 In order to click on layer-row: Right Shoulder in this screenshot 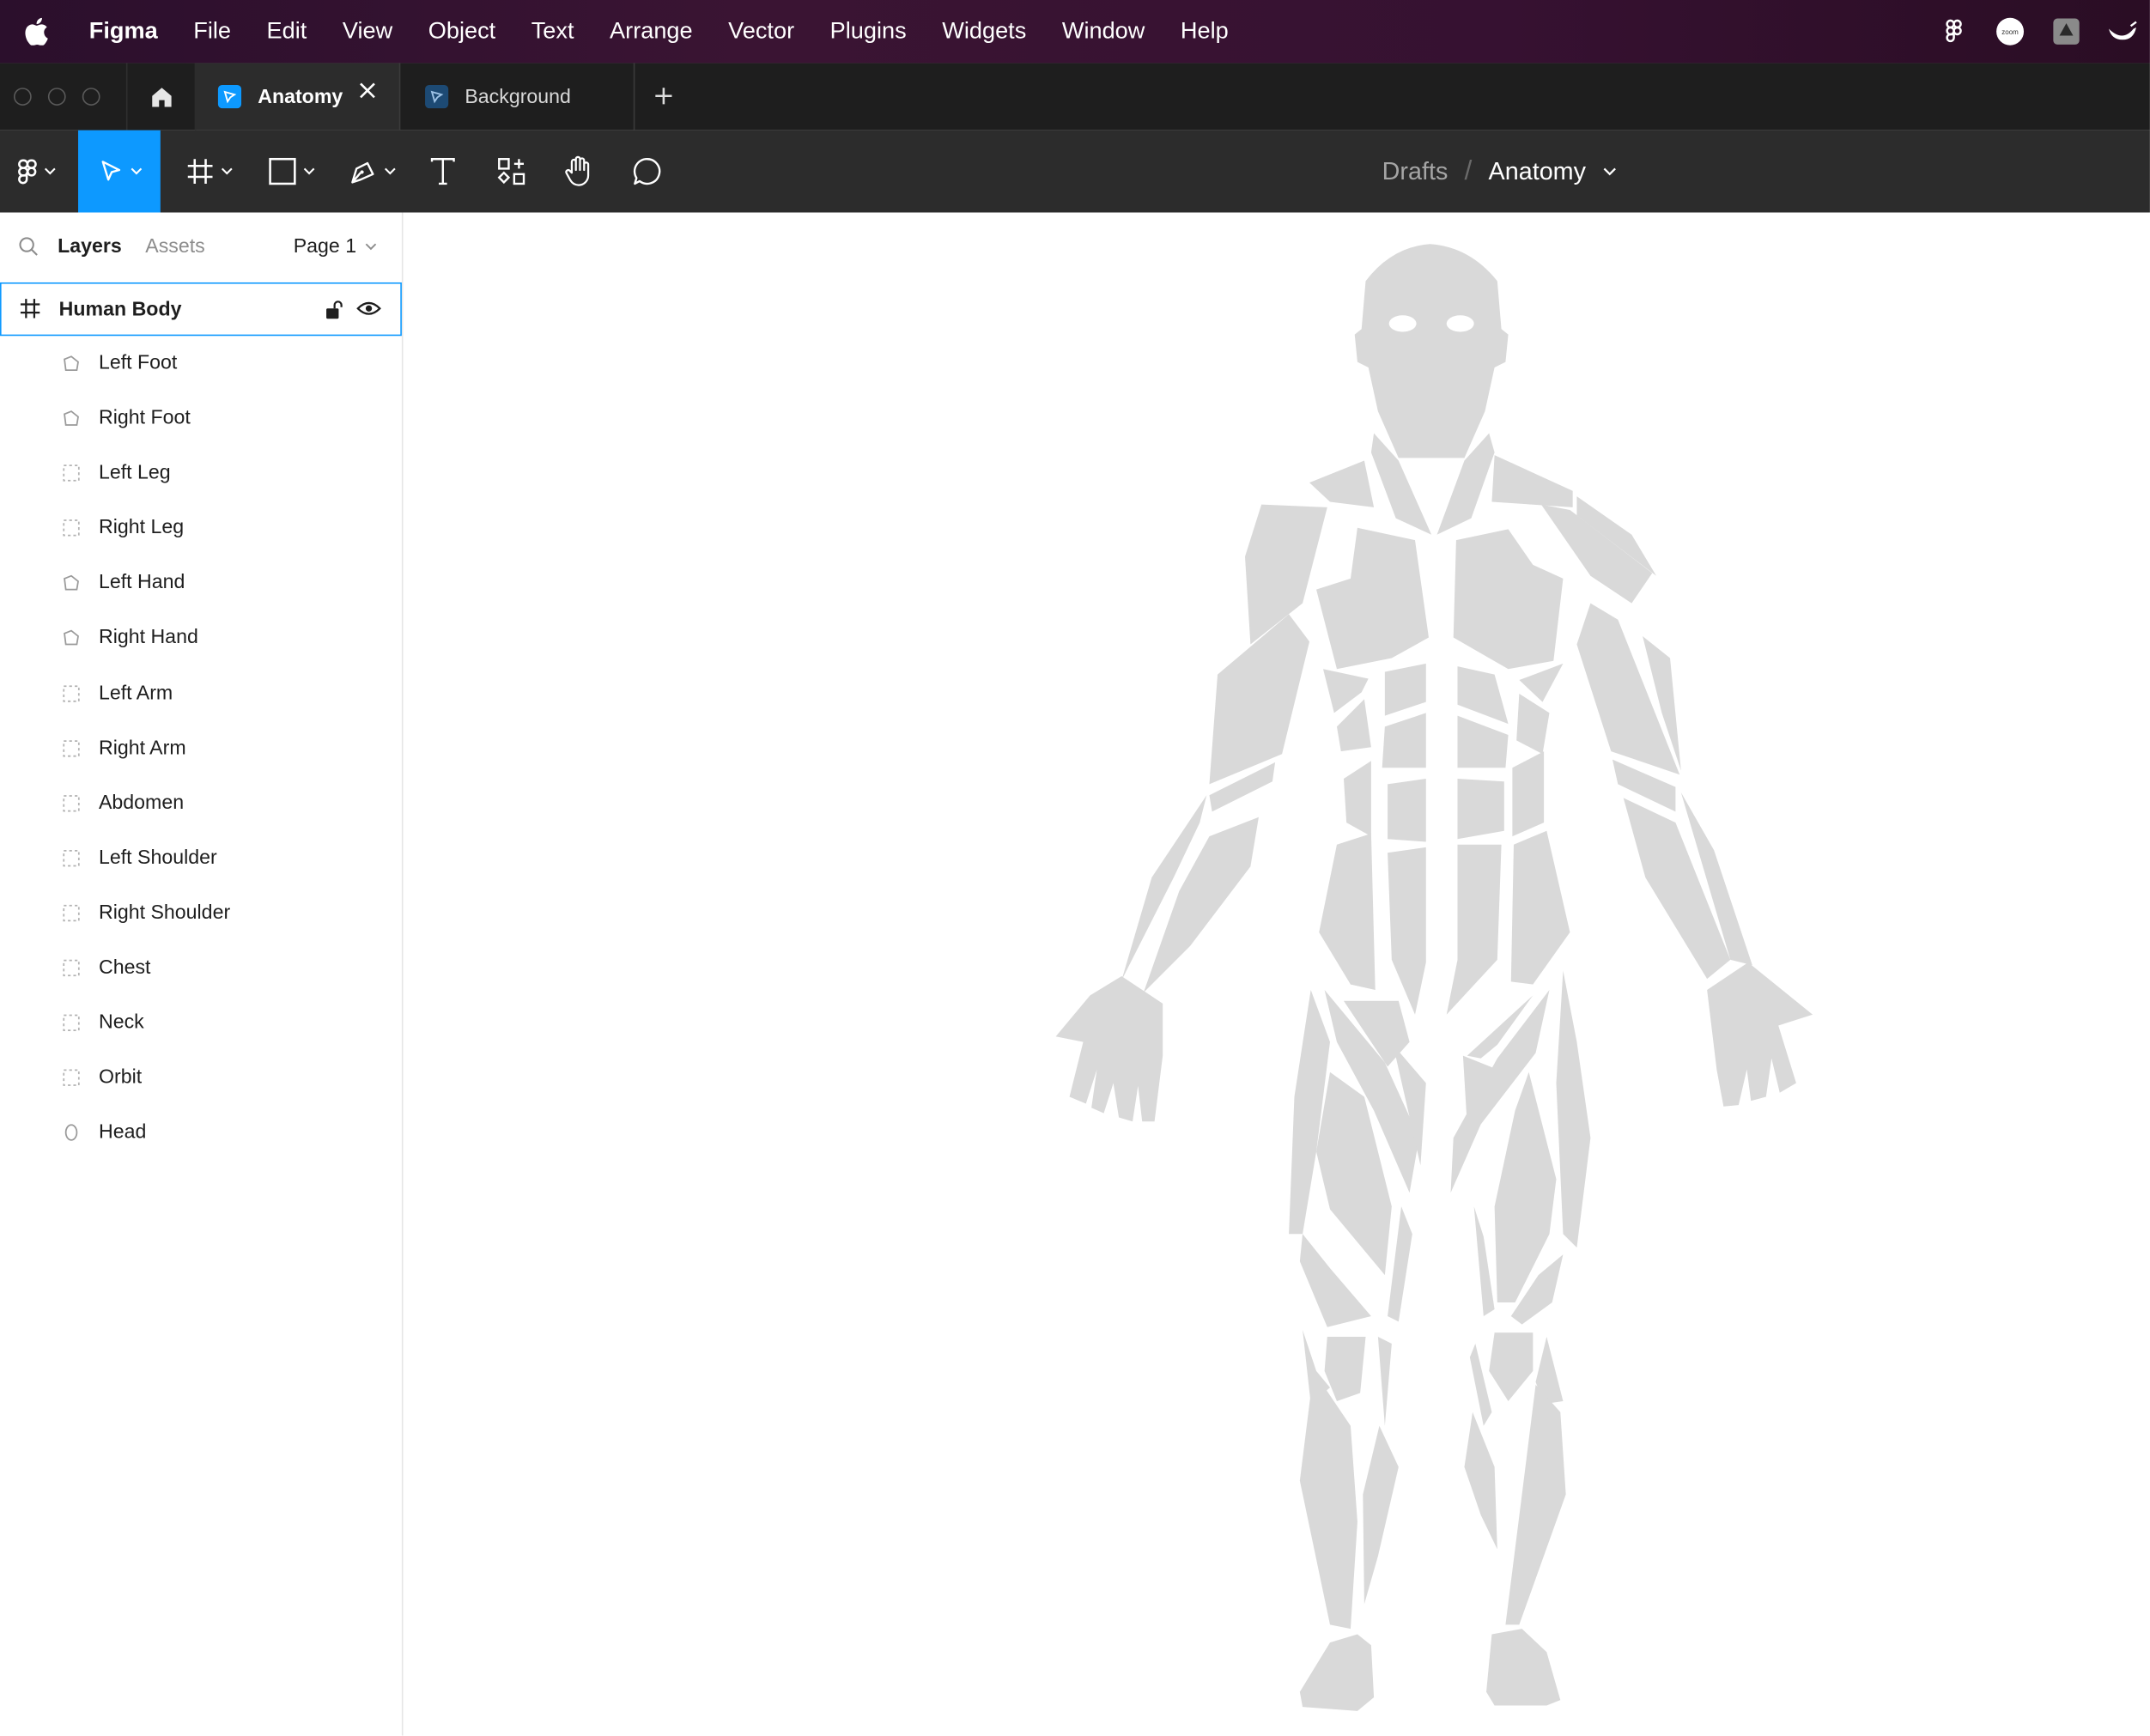, I will do `click(201, 912)`.